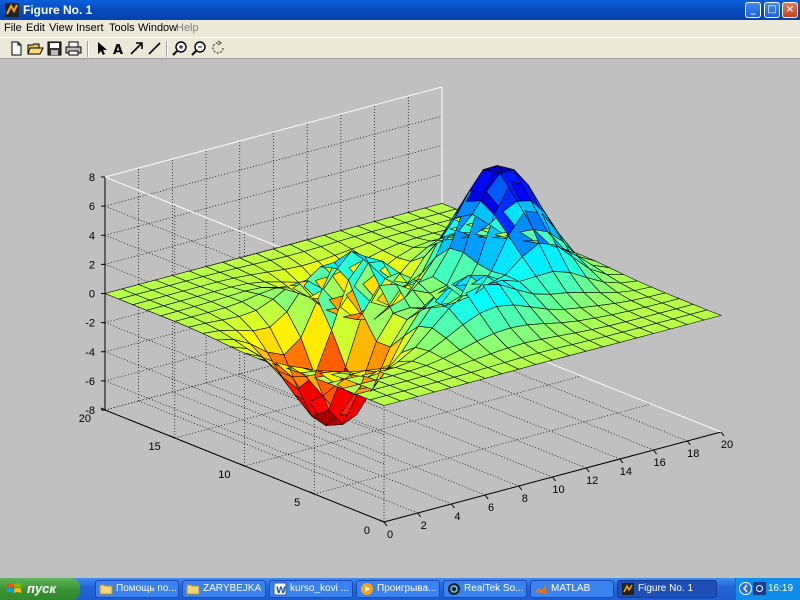 This screenshot has width=800, height=600. I want to click on media-player-icon, so click(367, 589).